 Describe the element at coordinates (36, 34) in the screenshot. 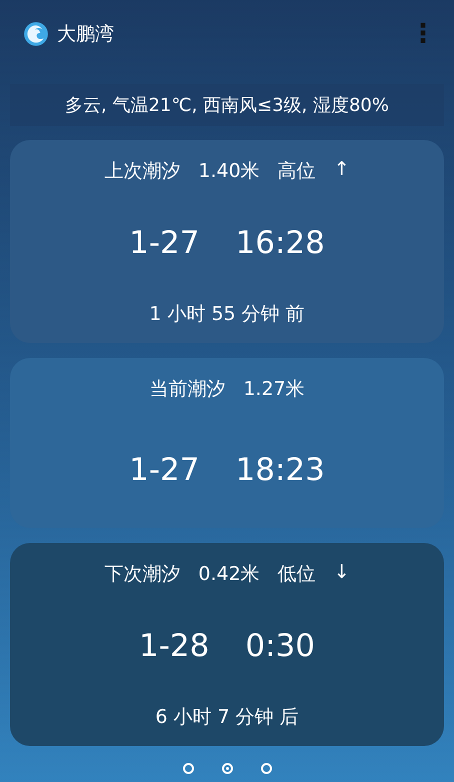

I see `logo-icon` at that location.